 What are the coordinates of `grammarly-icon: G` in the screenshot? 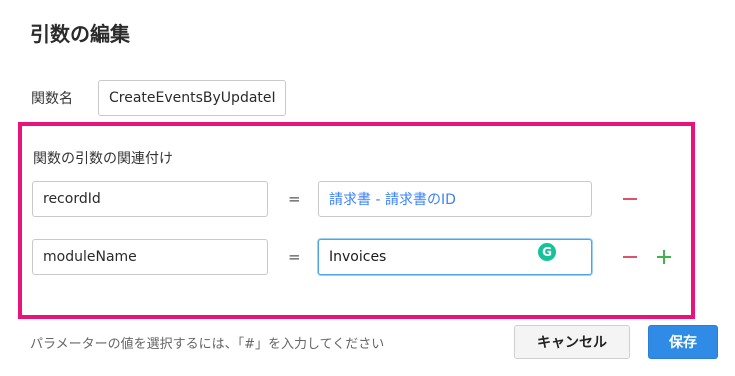 It's located at (547, 252).